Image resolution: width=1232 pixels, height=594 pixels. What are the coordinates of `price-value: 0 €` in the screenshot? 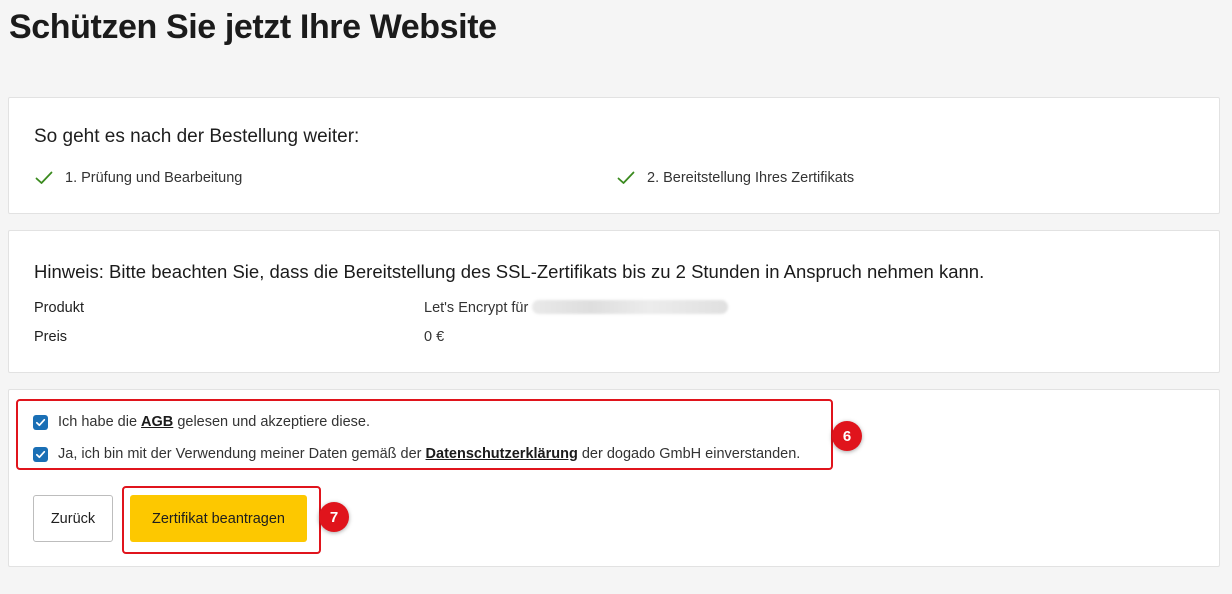 It's located at (434, 337).